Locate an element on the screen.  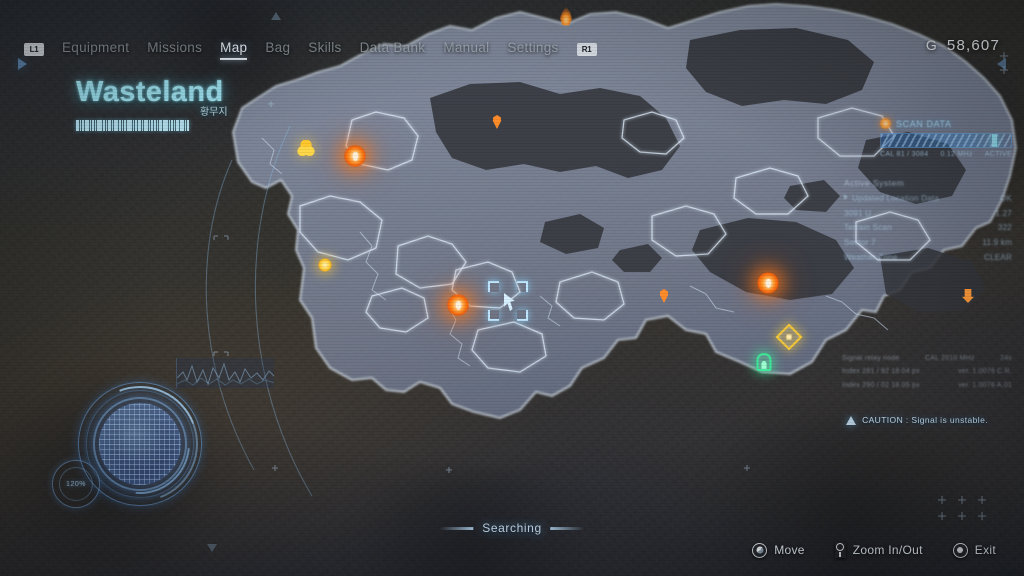
scan-progress-bar is located at coordinates (946, 140).